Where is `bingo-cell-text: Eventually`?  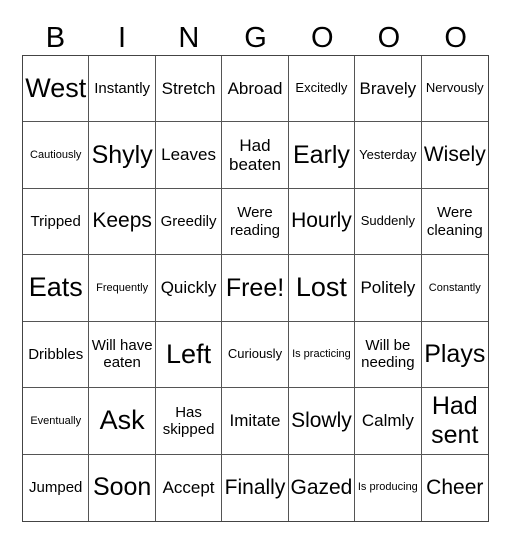
bingo-cell-text: Eventually is located at coordinates (56, 420).